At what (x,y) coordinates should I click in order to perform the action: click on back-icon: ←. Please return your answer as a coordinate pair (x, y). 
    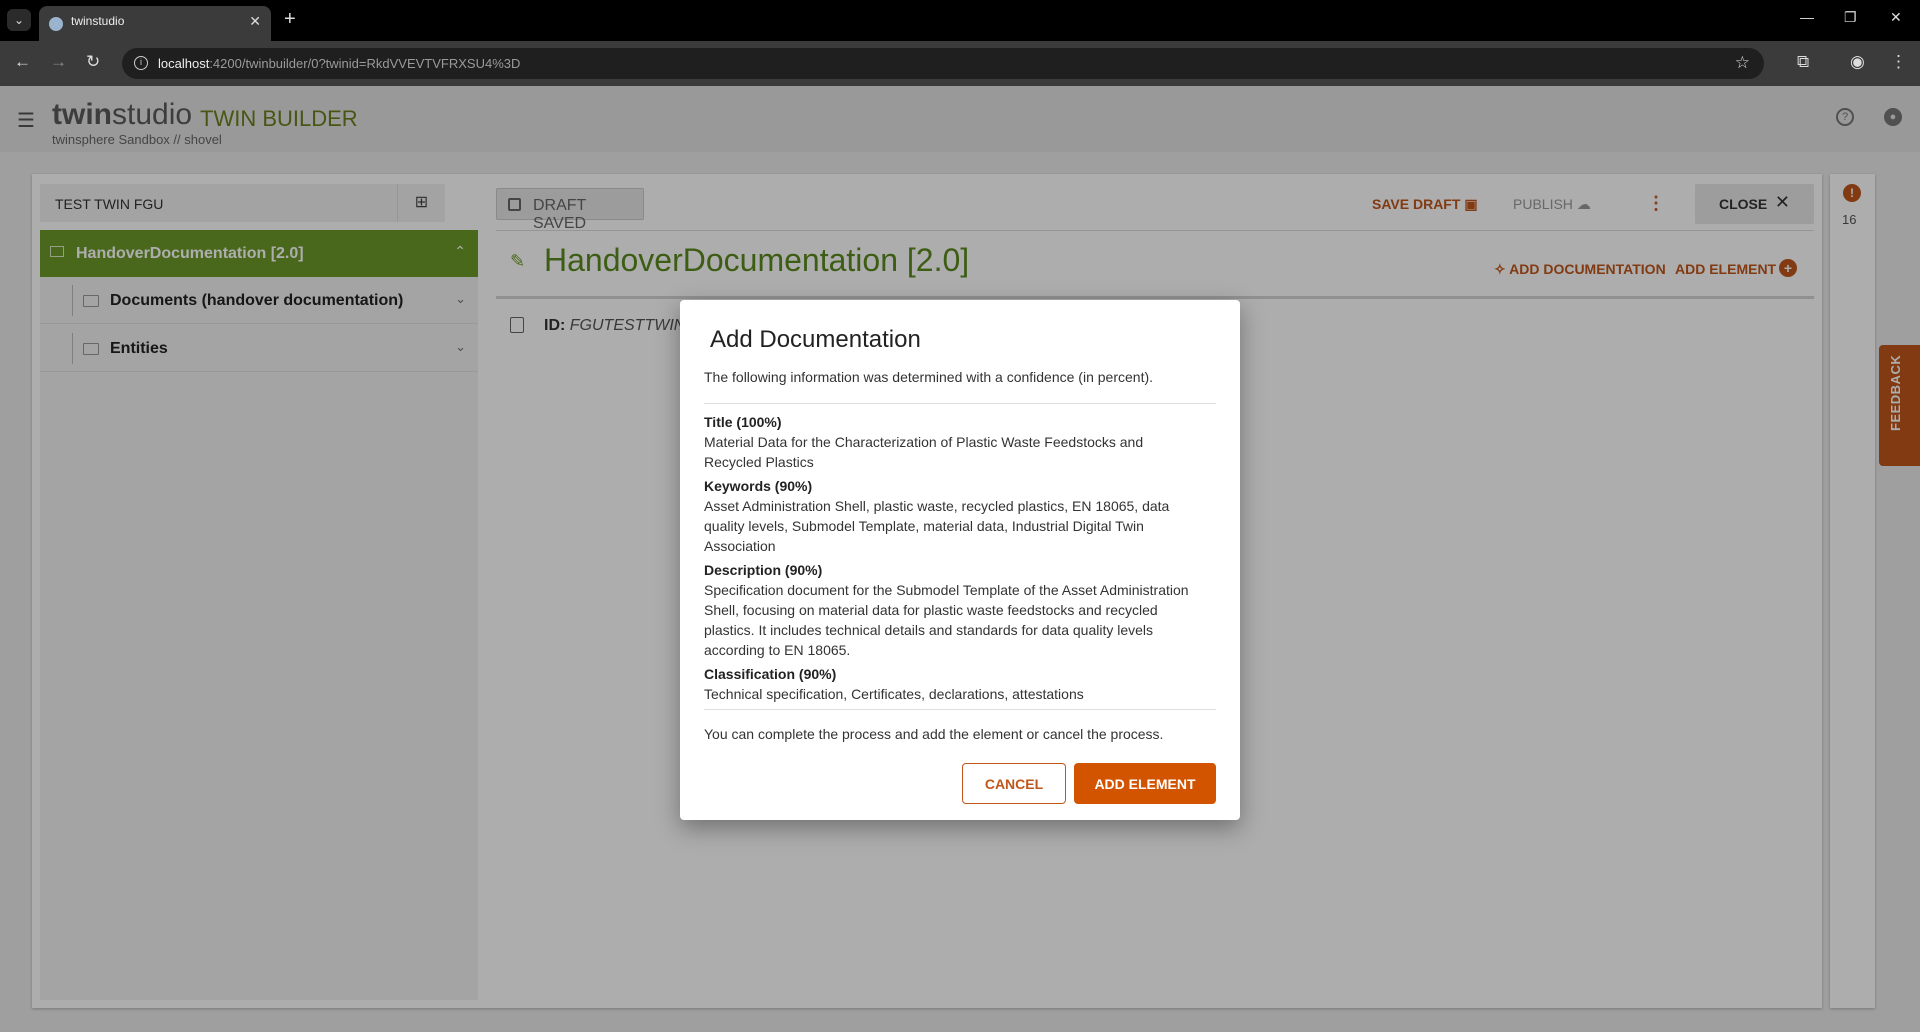
    Looking at the image, I should click on (22, 62).